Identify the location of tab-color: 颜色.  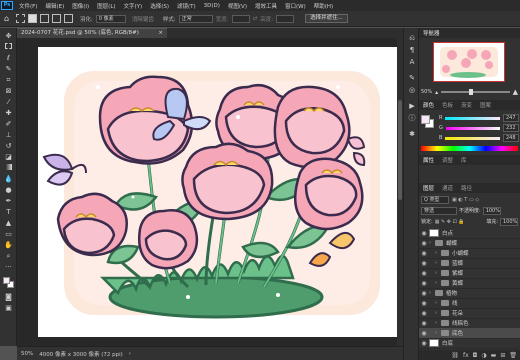
(428, 105).